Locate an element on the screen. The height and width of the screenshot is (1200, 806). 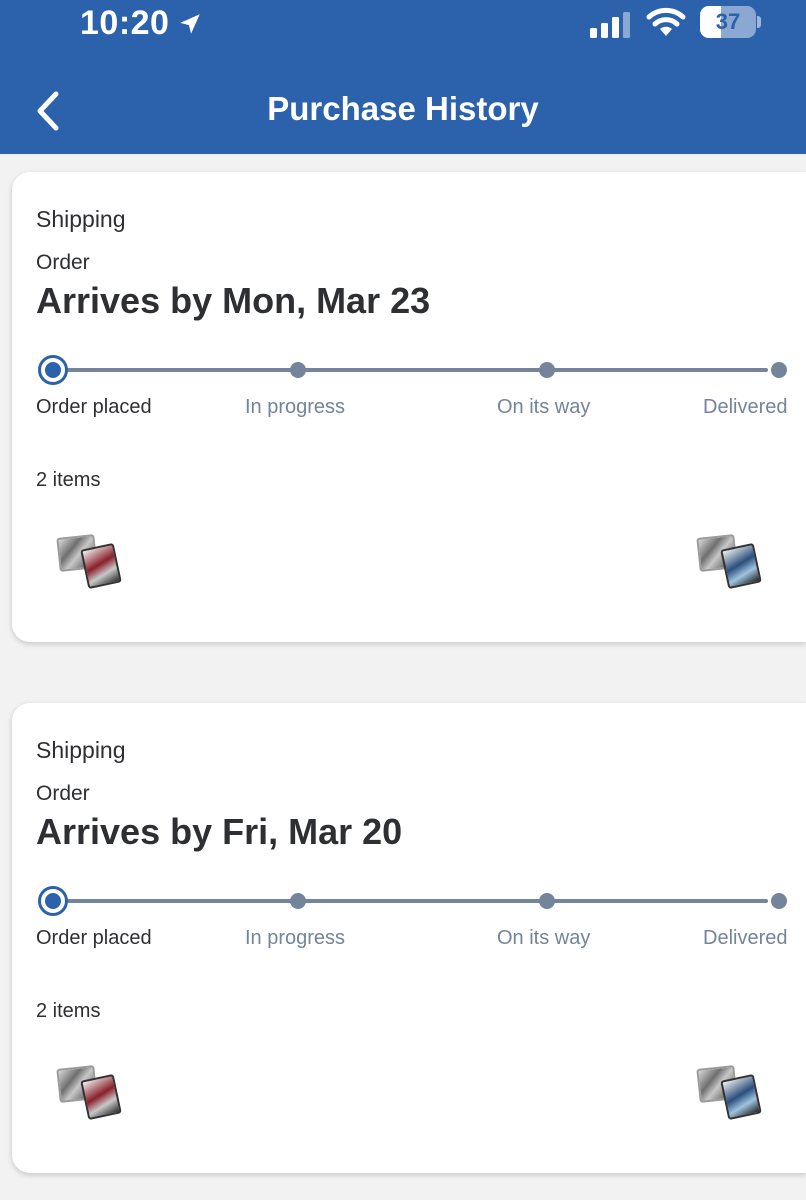
wifi-icon is located at coordinates (666, 21).